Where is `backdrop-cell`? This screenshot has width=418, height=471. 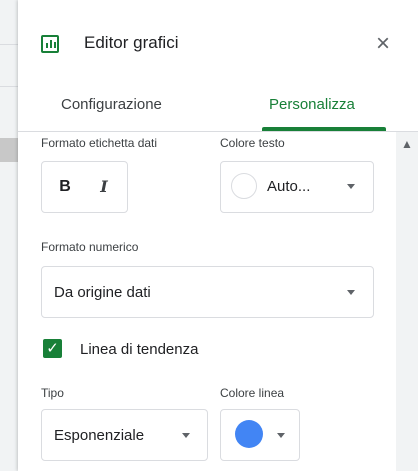
backdrop-cell is located at coordinates (9, 150).